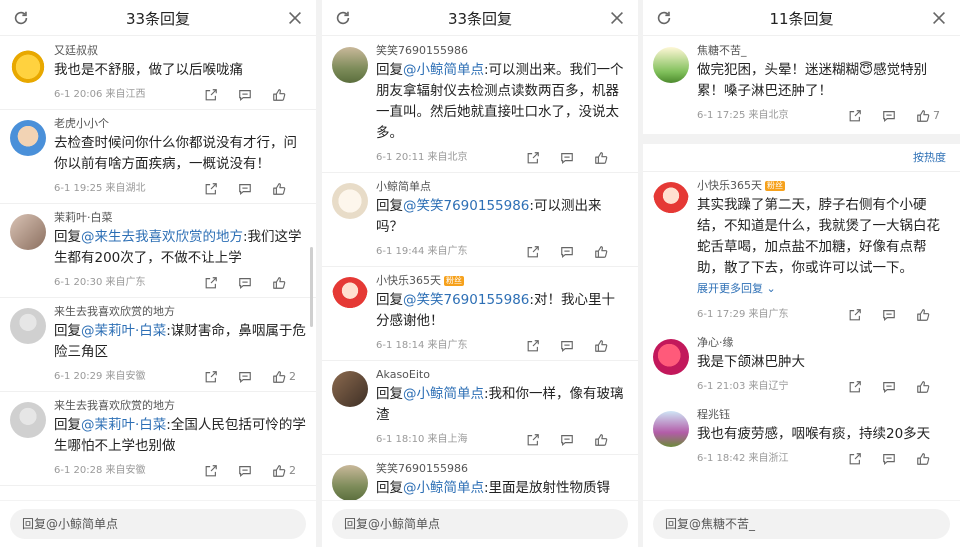 This screenshot has width=960, height=547. What do you see at coordinates (502, 187) in the screenshot?
I see `username: 小鲸简单点` at bounding box center [502, 187].